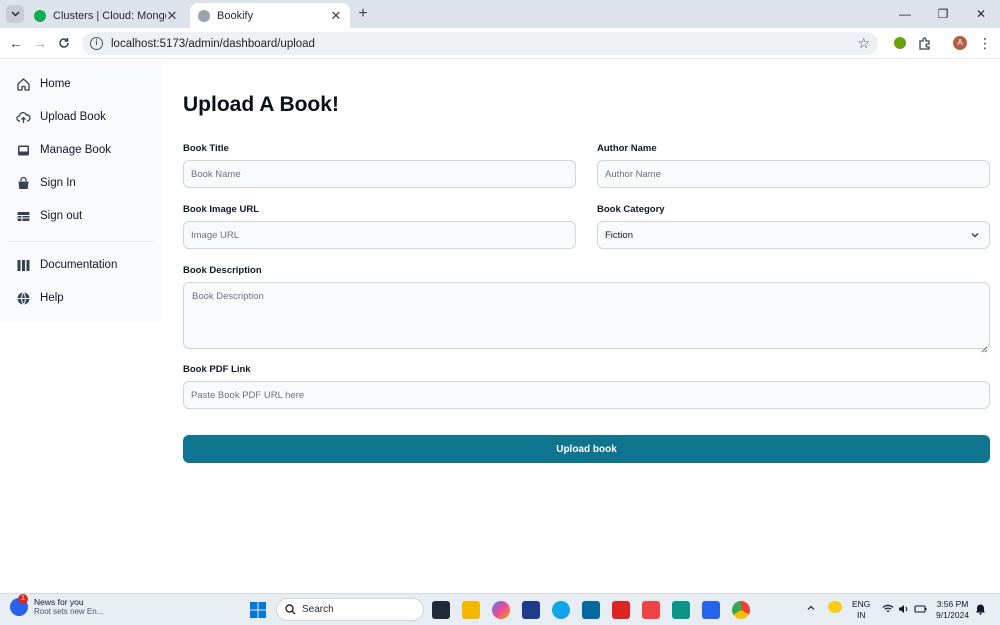 The height and width of the screenshot is (625, 1000). Describe the element at coordinates (15, 14) in the screenshot. I see `tab-list-button` at that location.